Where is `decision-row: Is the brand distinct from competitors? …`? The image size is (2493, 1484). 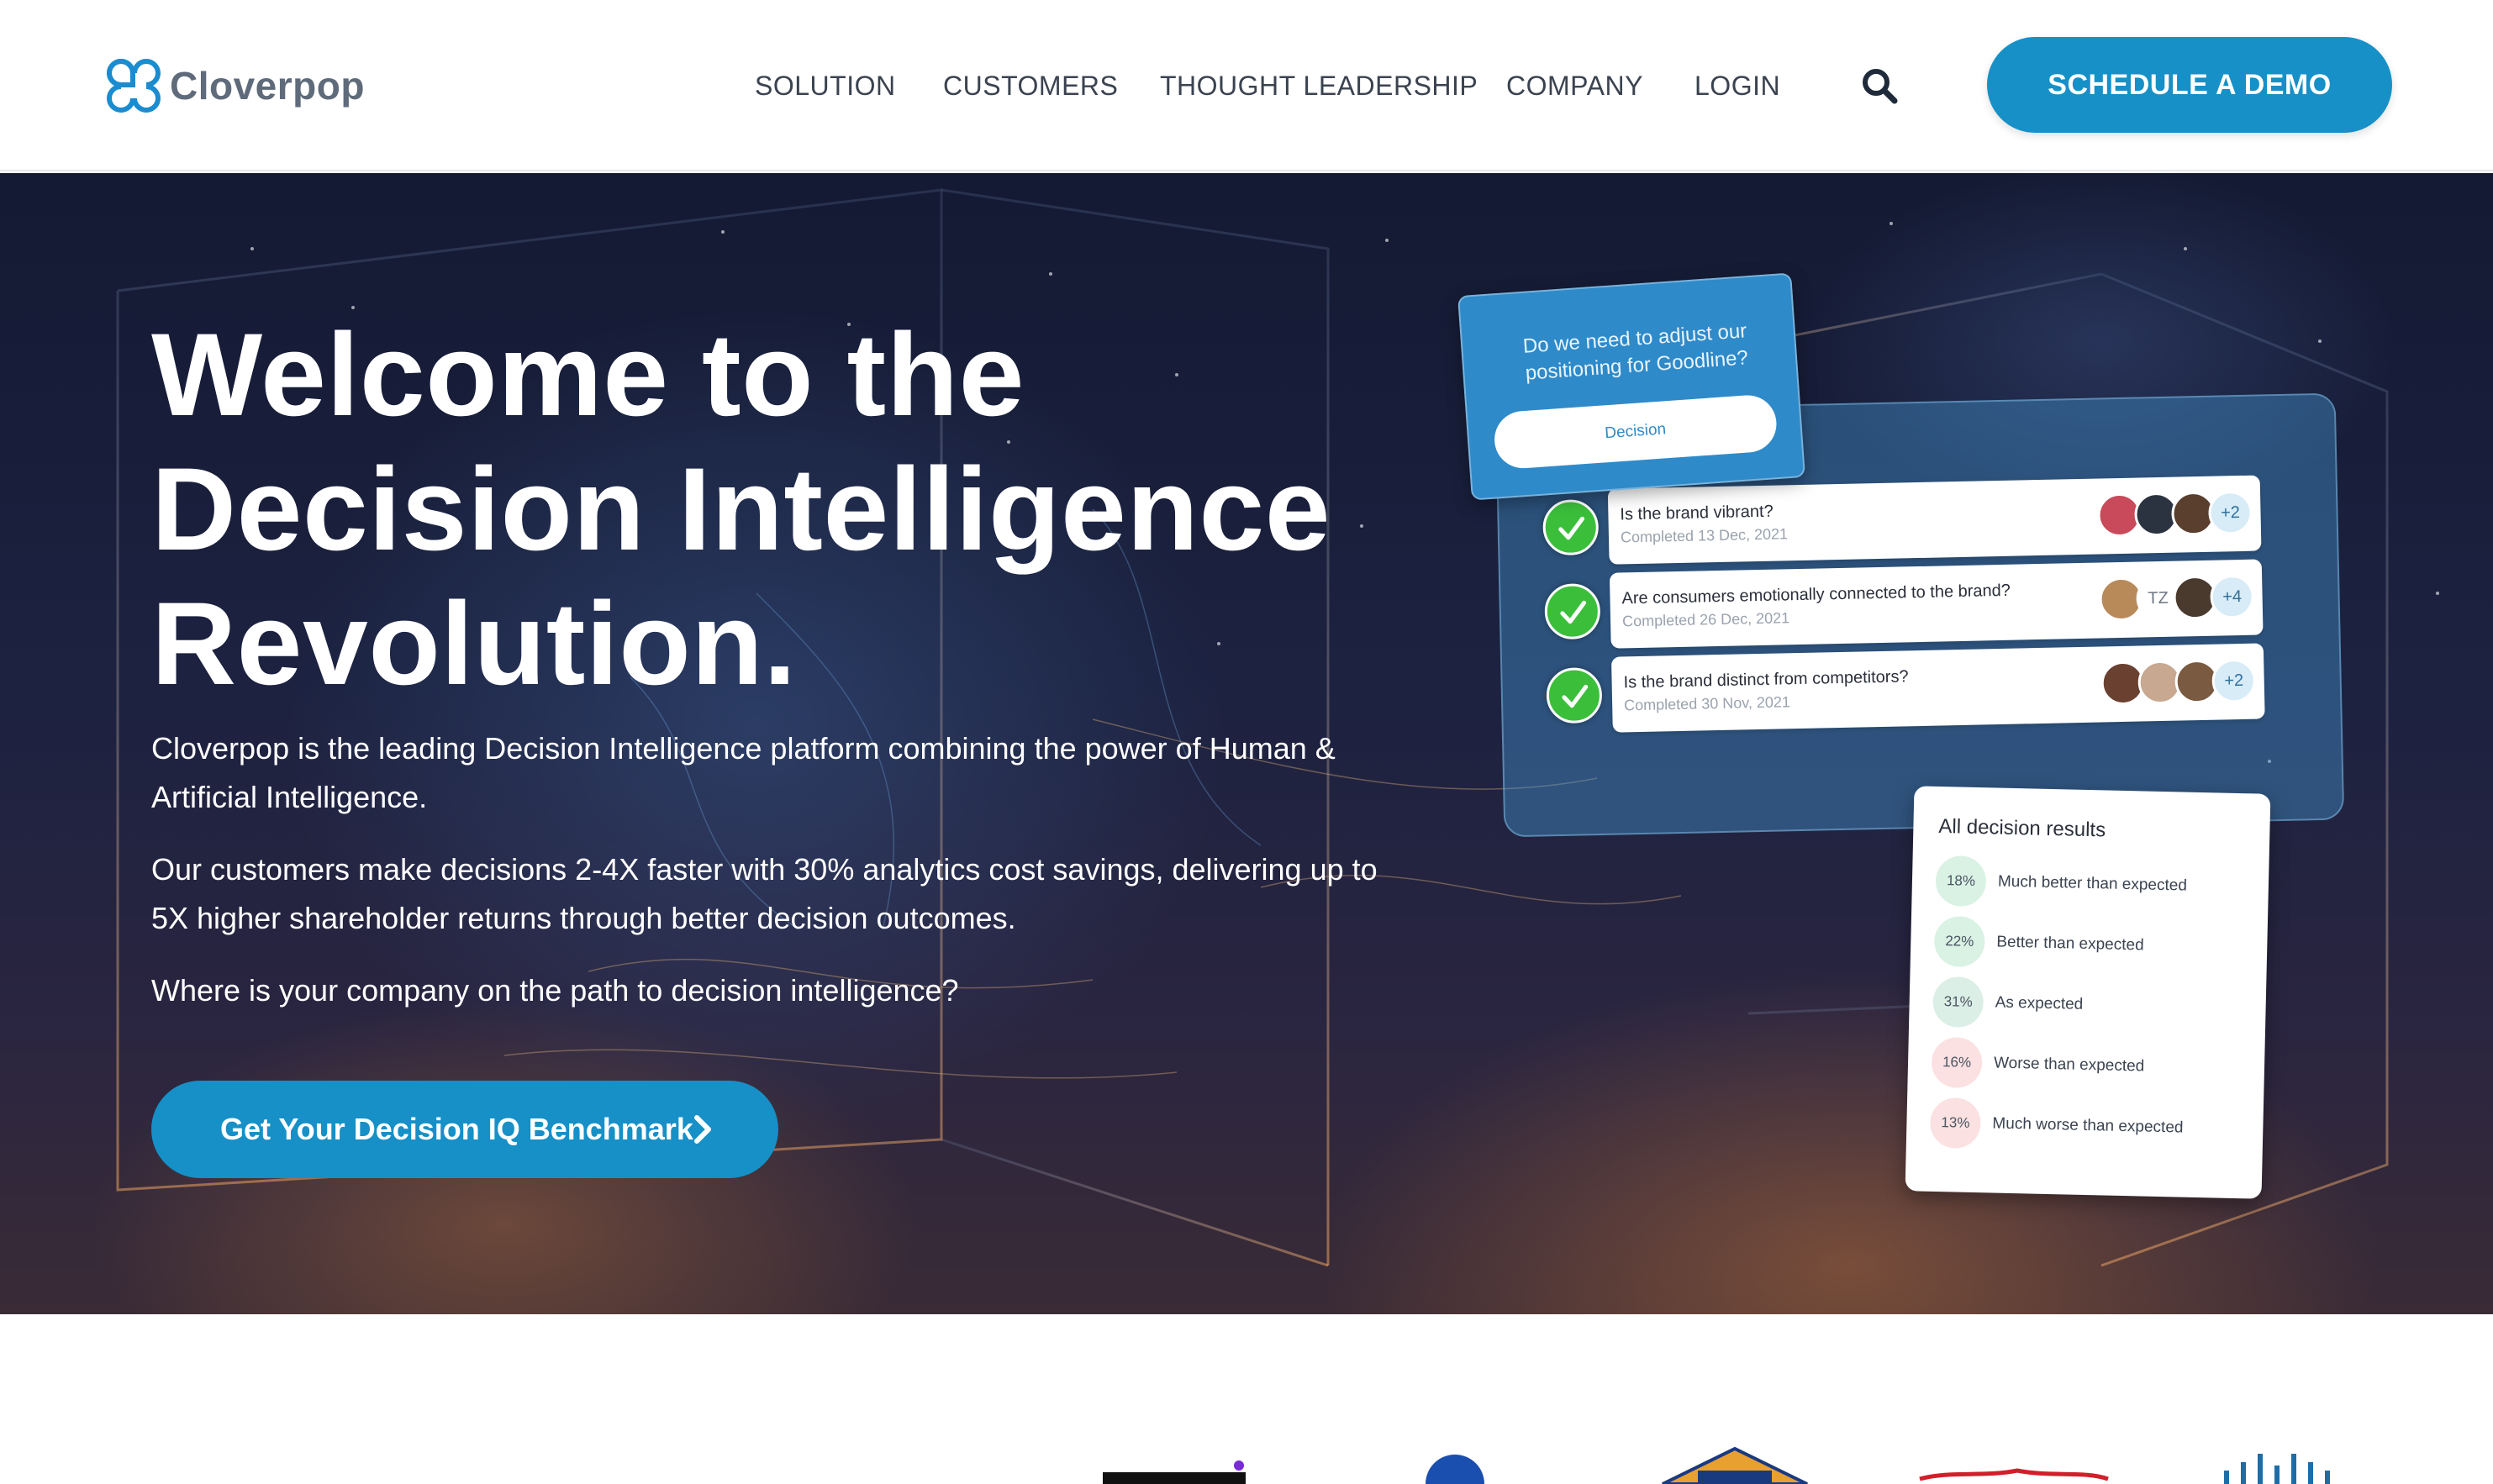 decision-row: Is the brand distinct from competitors? … is located at coordinates (1938, 688).